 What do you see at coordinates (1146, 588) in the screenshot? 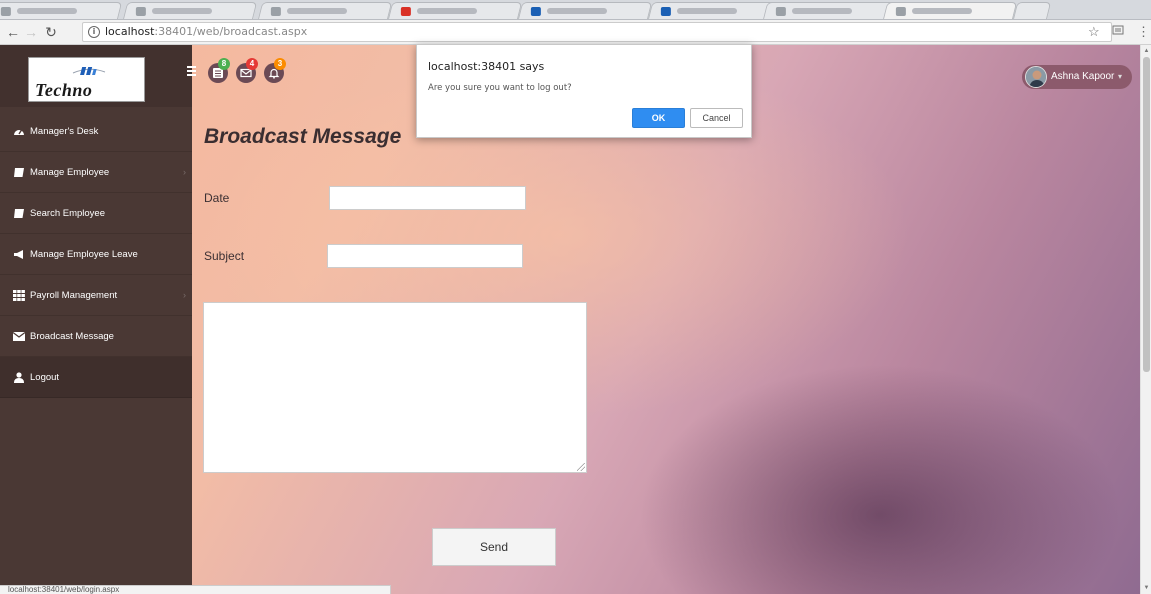
I see `scroll-down-icon: ▼` at bounding box center [1146, 588].